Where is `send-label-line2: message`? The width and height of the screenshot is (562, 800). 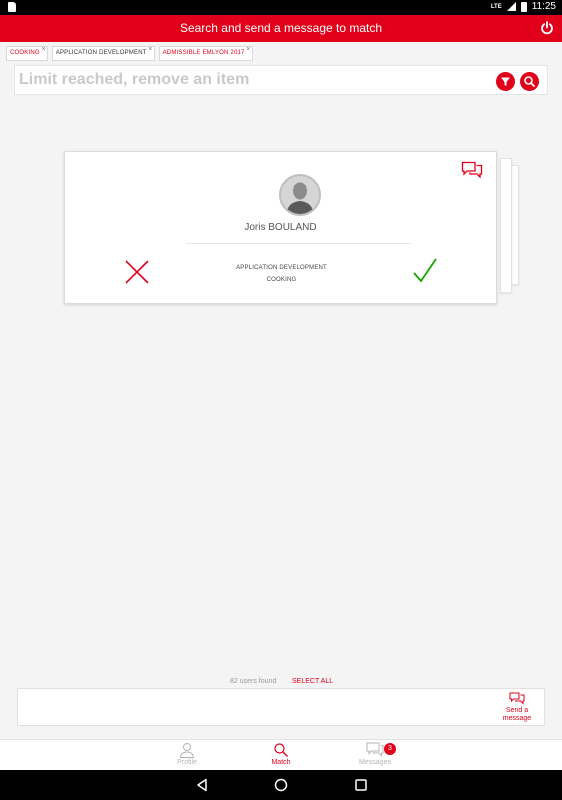
send-label-line2: message is located at coordinates (517, 718).